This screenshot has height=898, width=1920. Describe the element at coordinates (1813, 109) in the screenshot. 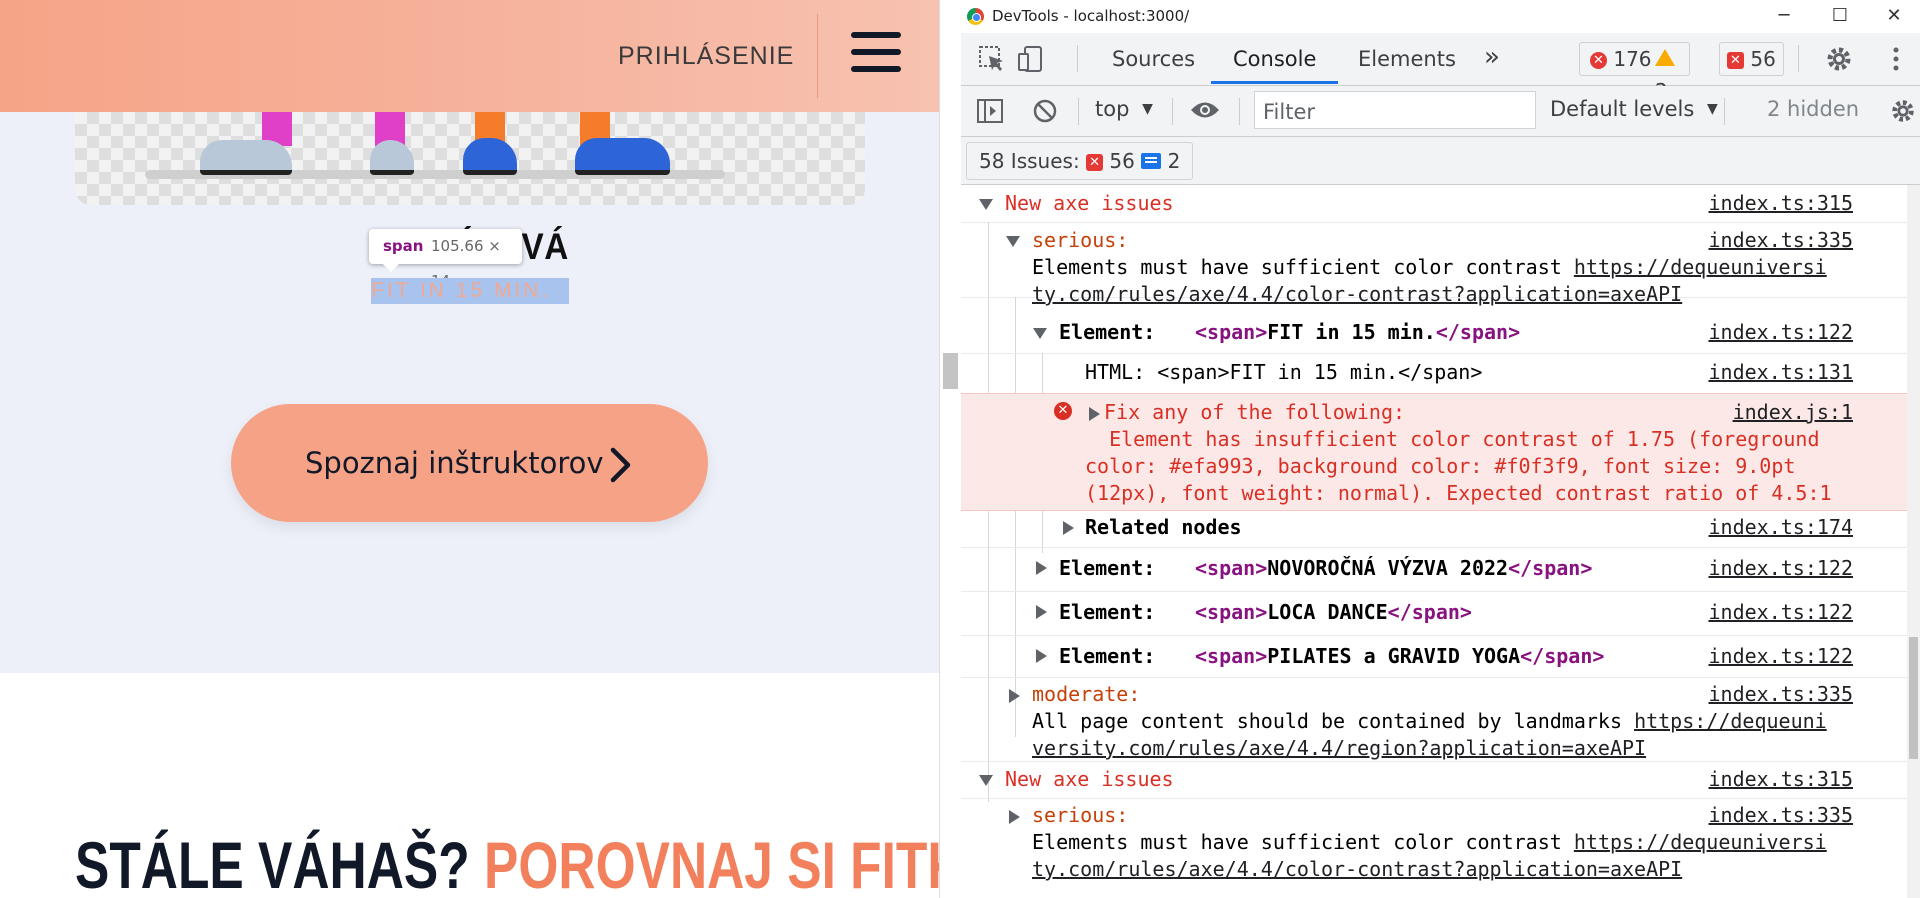

I see `hidden-count: 2 hidden` at that location.